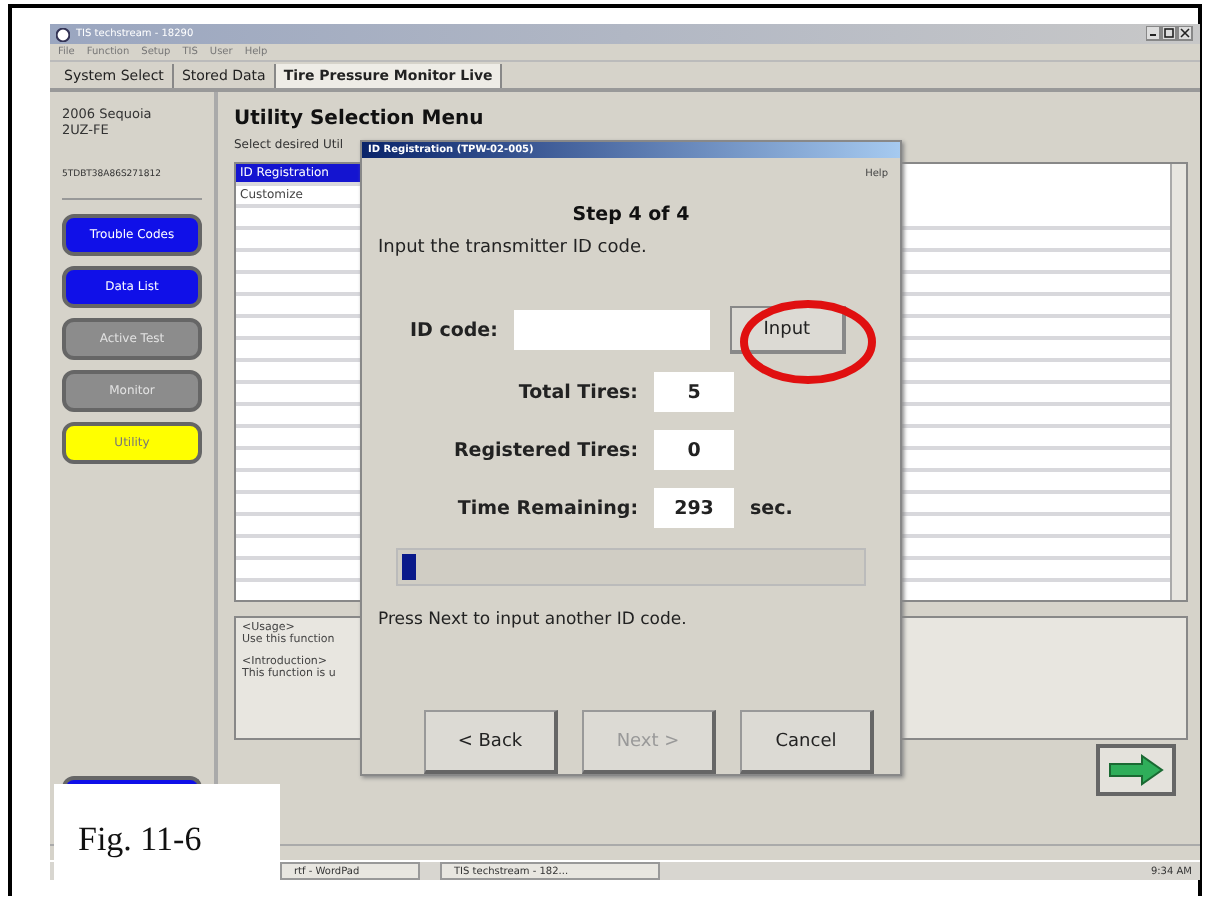 The height and width of the screenshot is (900, 1206). I want to click on field-label: Registered Tires:, so click(544, 450).